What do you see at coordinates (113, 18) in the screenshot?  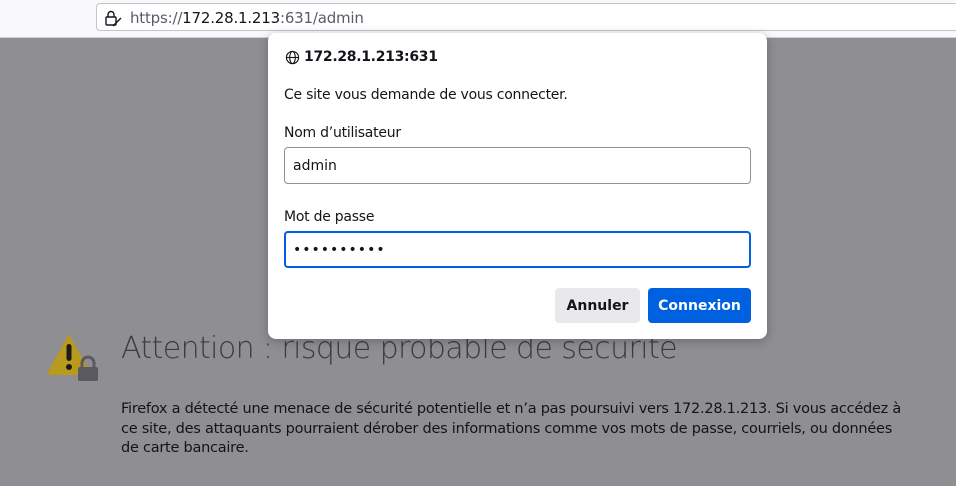 I see `lock-warning-icon` at bounding box center [113, 18].